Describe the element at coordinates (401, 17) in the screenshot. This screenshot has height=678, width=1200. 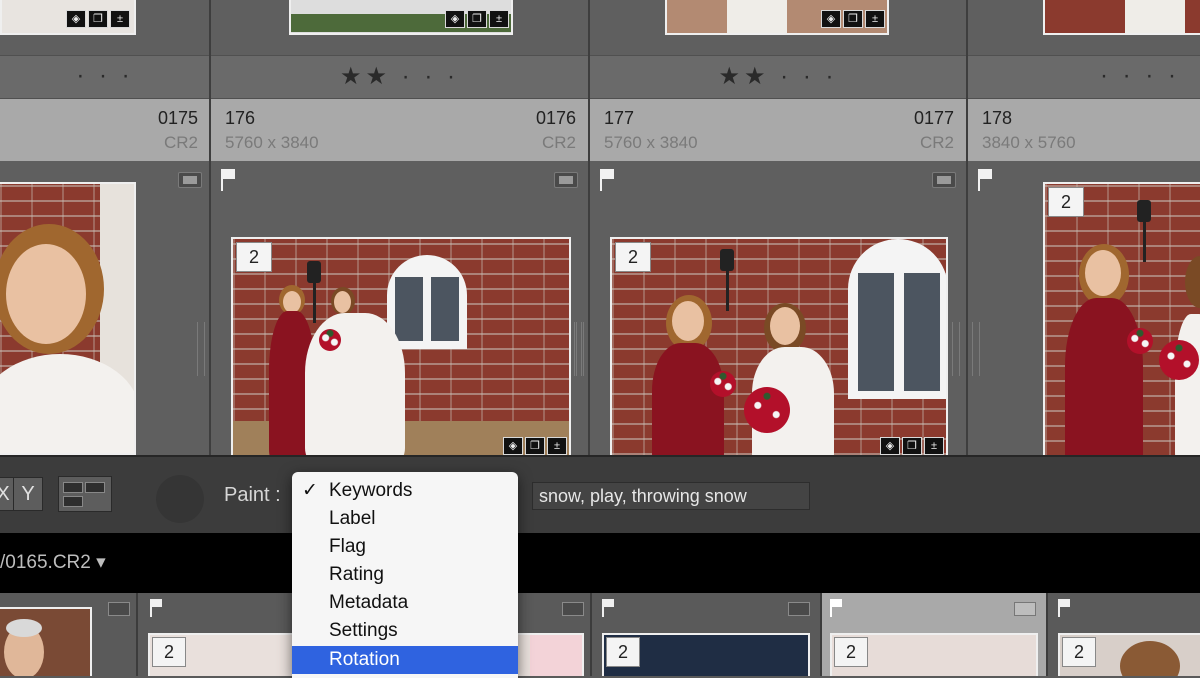
I see `thumbnail-top-1: ◈ ❐ ±` at that location.